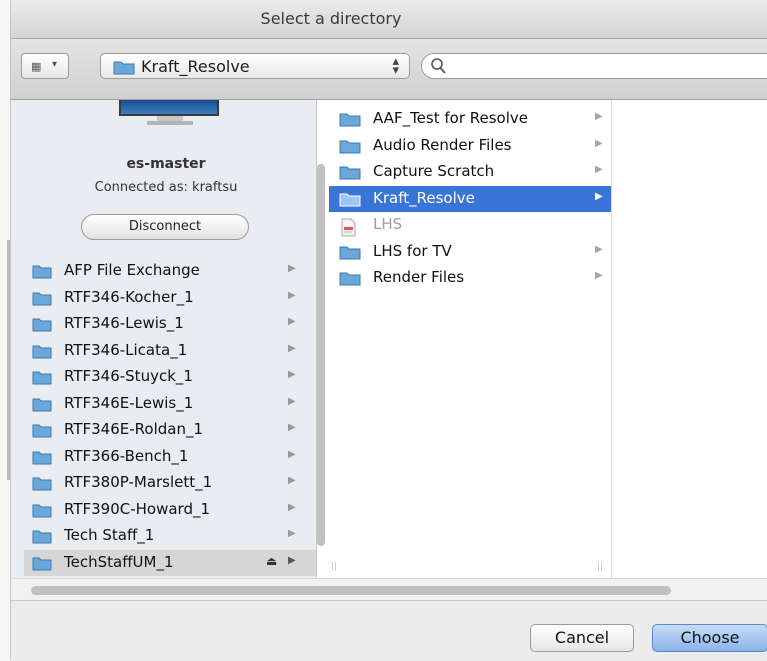  I want to click on path-popup-label: Kraft_Resolve, so click(195, 66).